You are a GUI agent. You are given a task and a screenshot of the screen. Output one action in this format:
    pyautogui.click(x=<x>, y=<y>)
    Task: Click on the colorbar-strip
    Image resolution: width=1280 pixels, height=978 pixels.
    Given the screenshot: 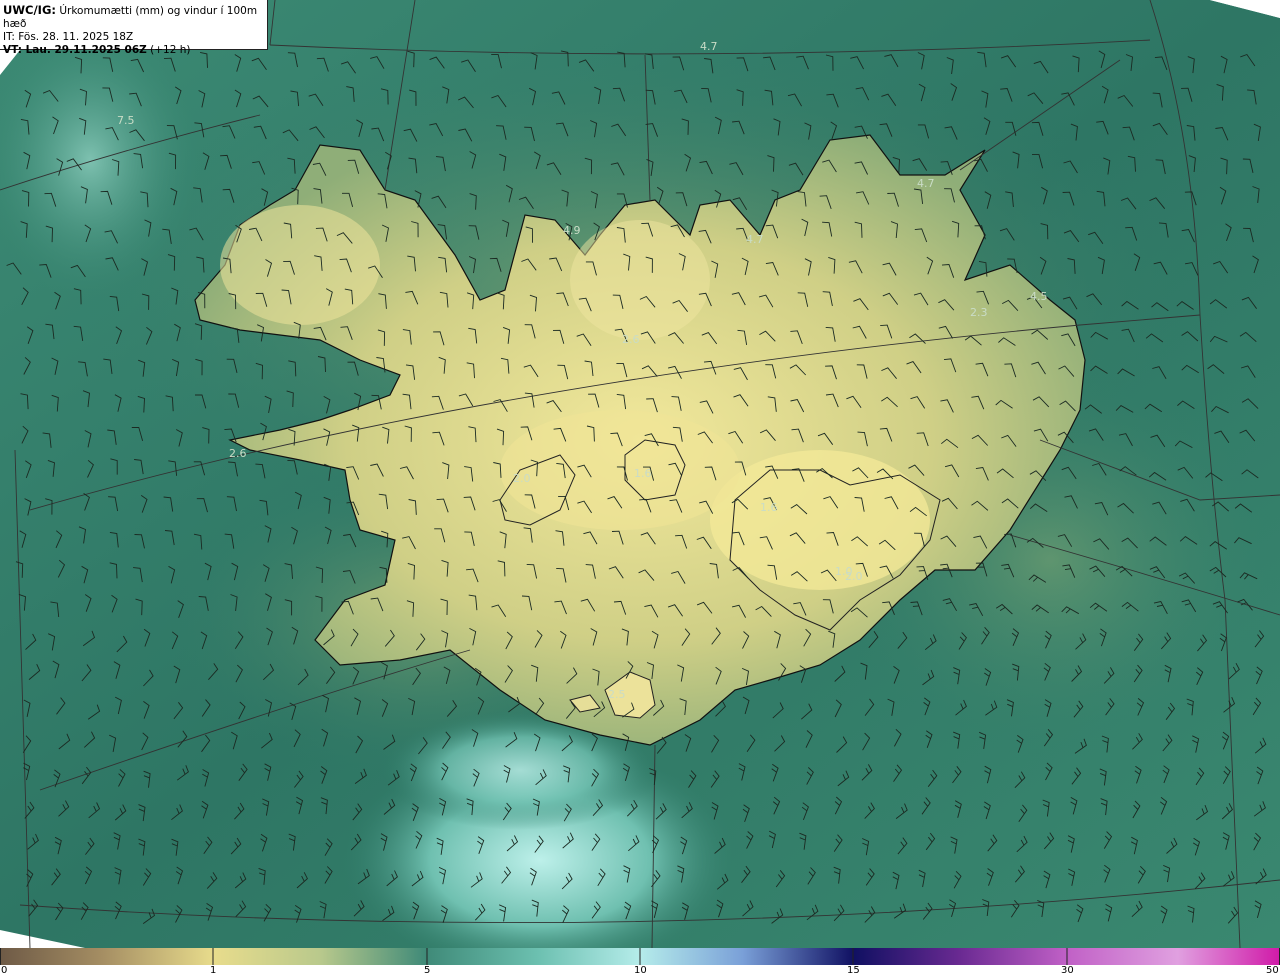 What is the action you would take?
    pyautogui.click(x=640, y=956)
    